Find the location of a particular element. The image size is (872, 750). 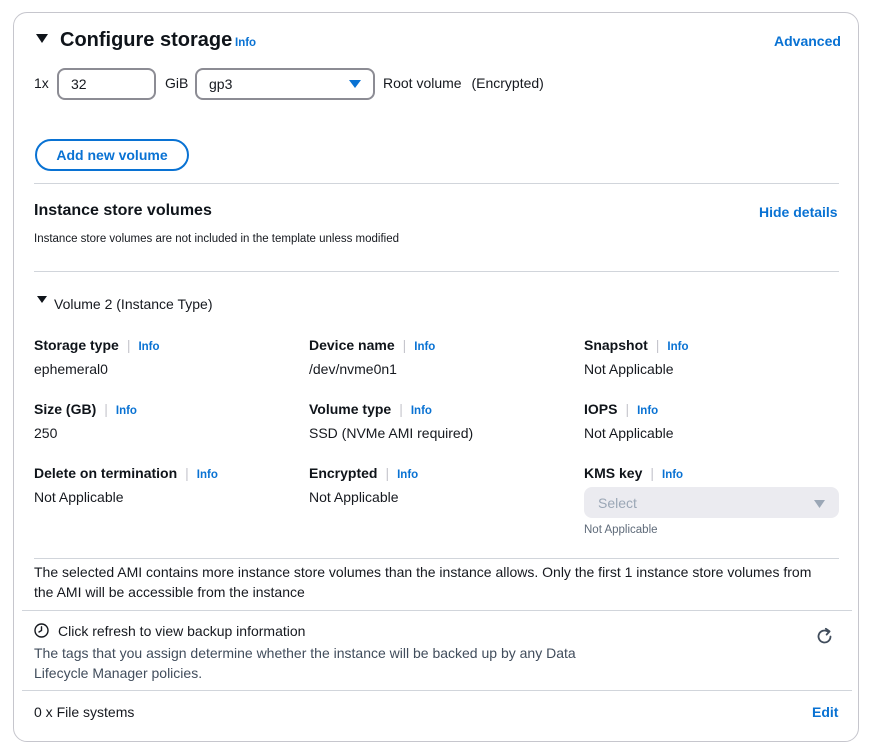

volume-type-value: gp3 is located at coordinates (221, 84).